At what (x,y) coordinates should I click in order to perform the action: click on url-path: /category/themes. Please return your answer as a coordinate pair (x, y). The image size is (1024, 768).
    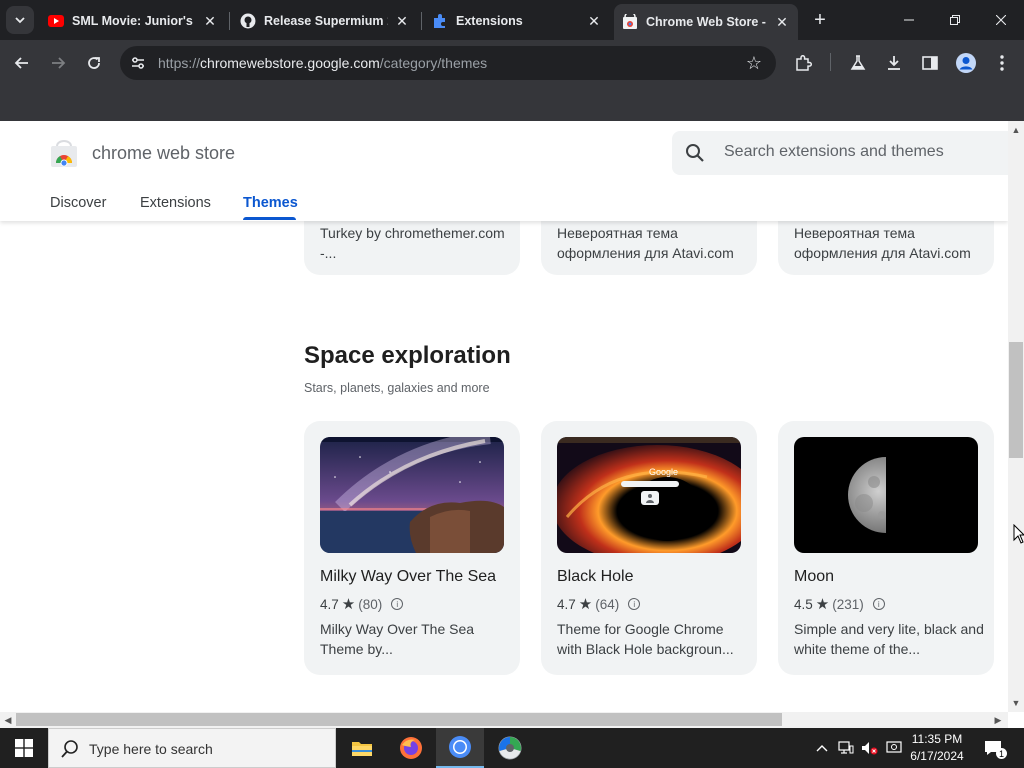
    Looking at the image, I should click on (433, 63).